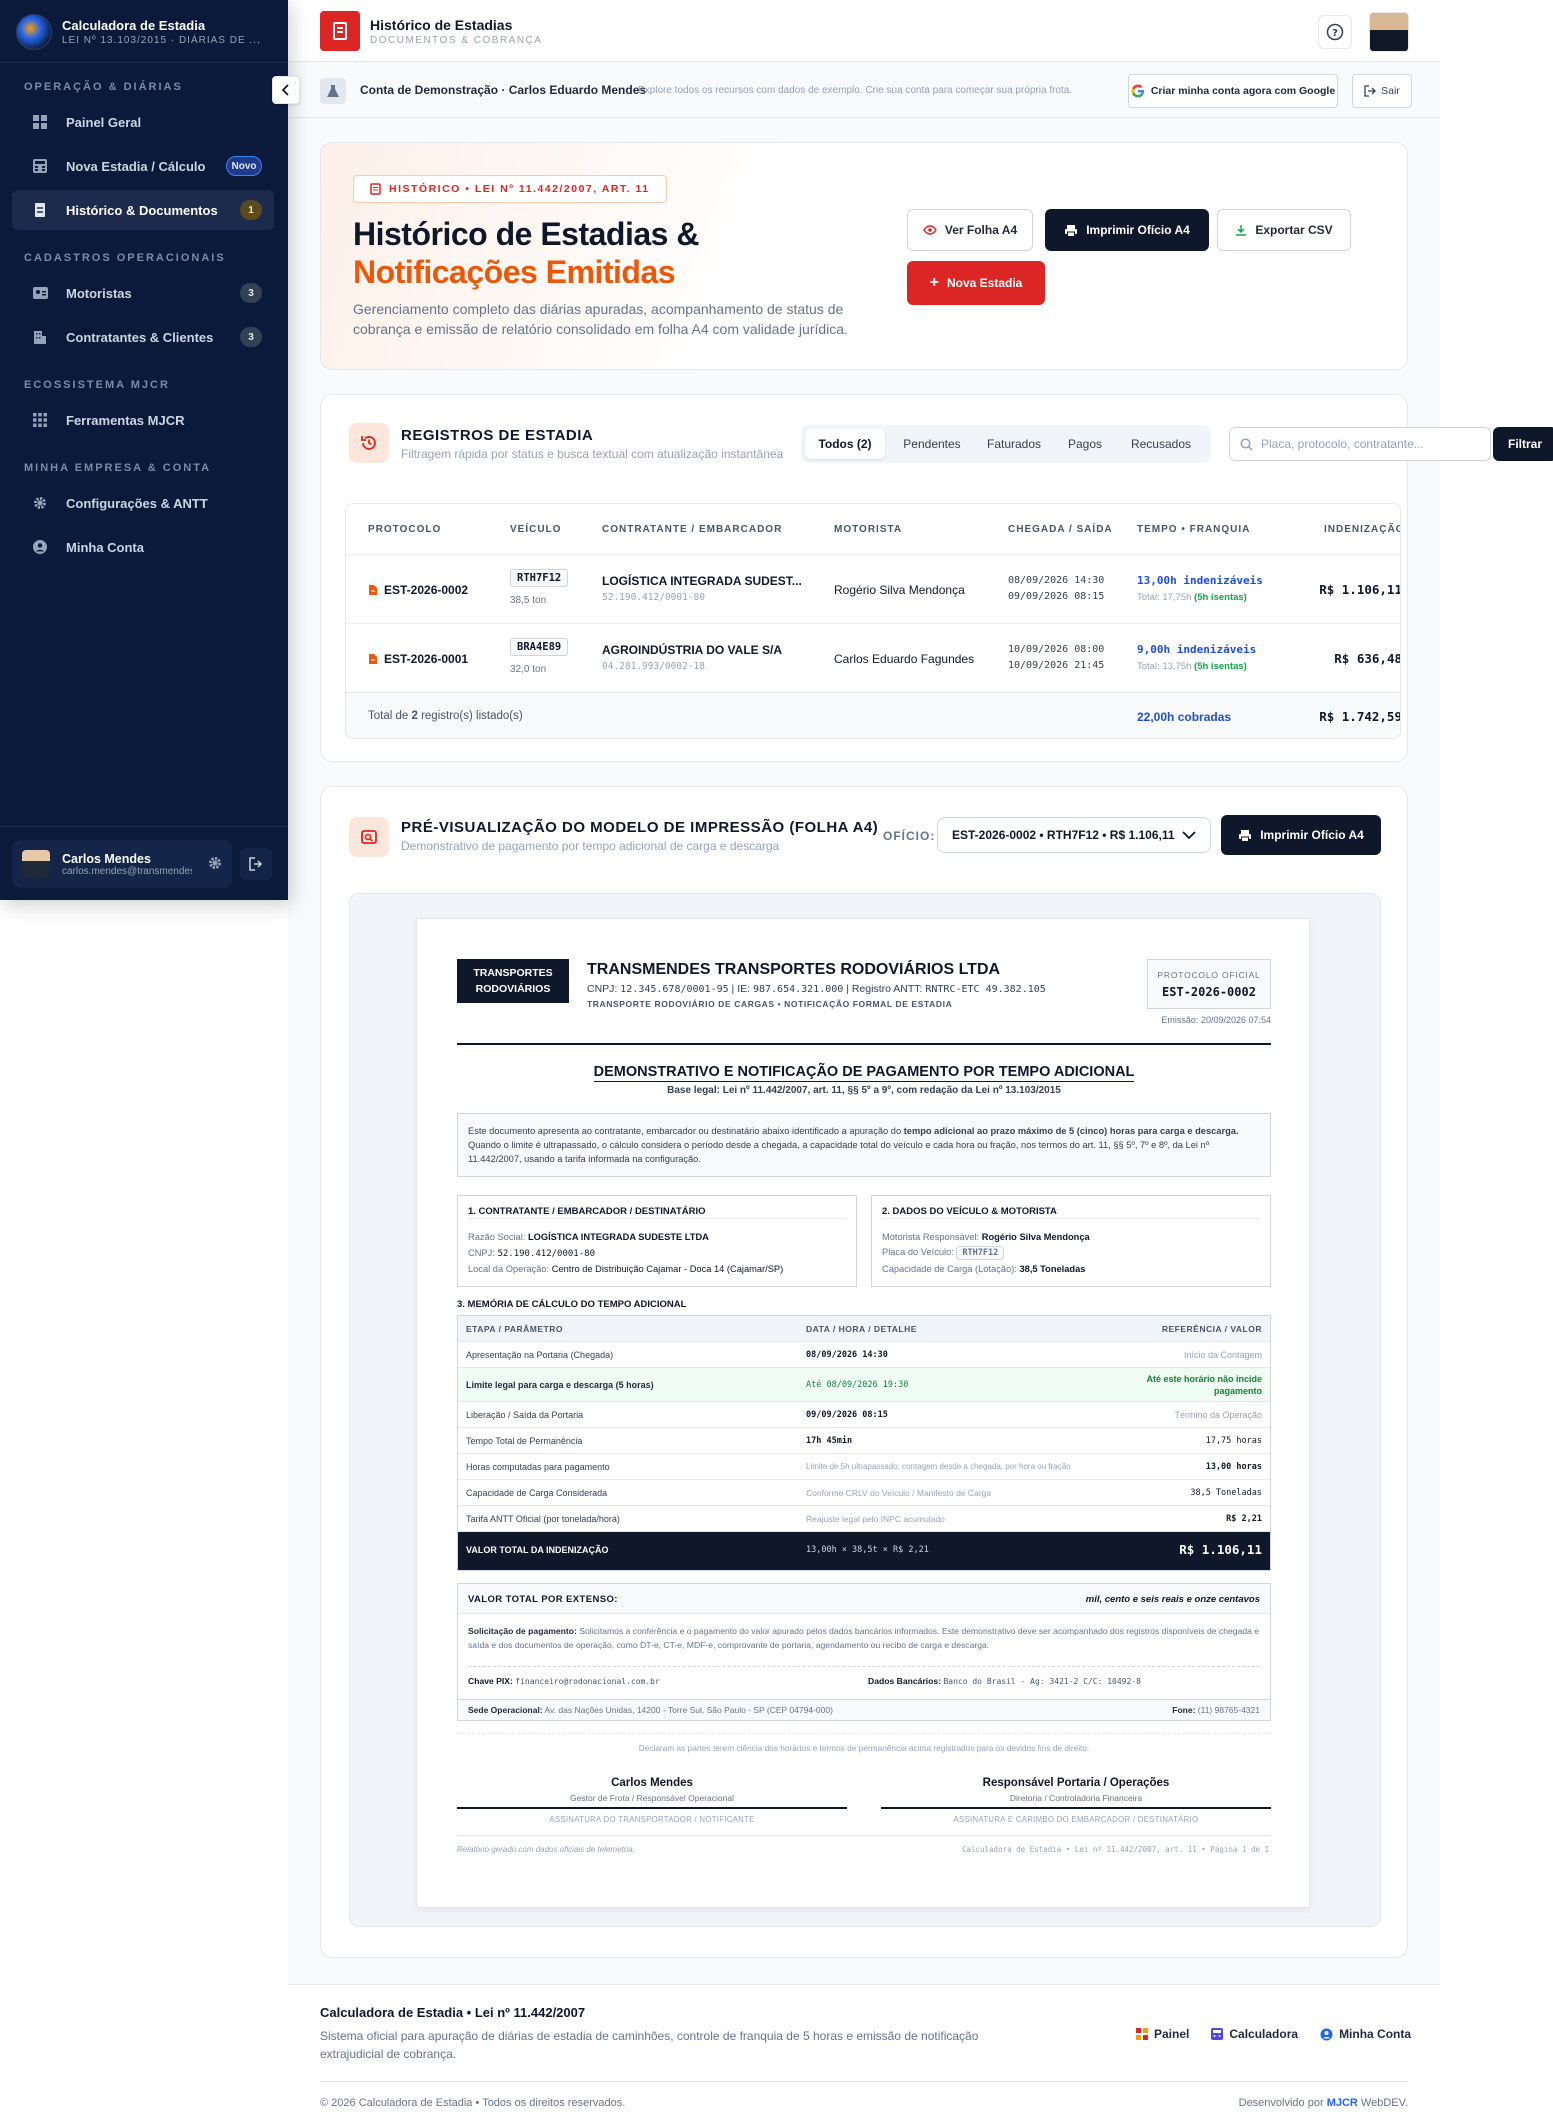 The width and height of the screenshot is (1553, 2128). Describe the element at coordinates (418, 659) in the screenshot. I see `protocol-cell: EST-2026-0001` at that location.